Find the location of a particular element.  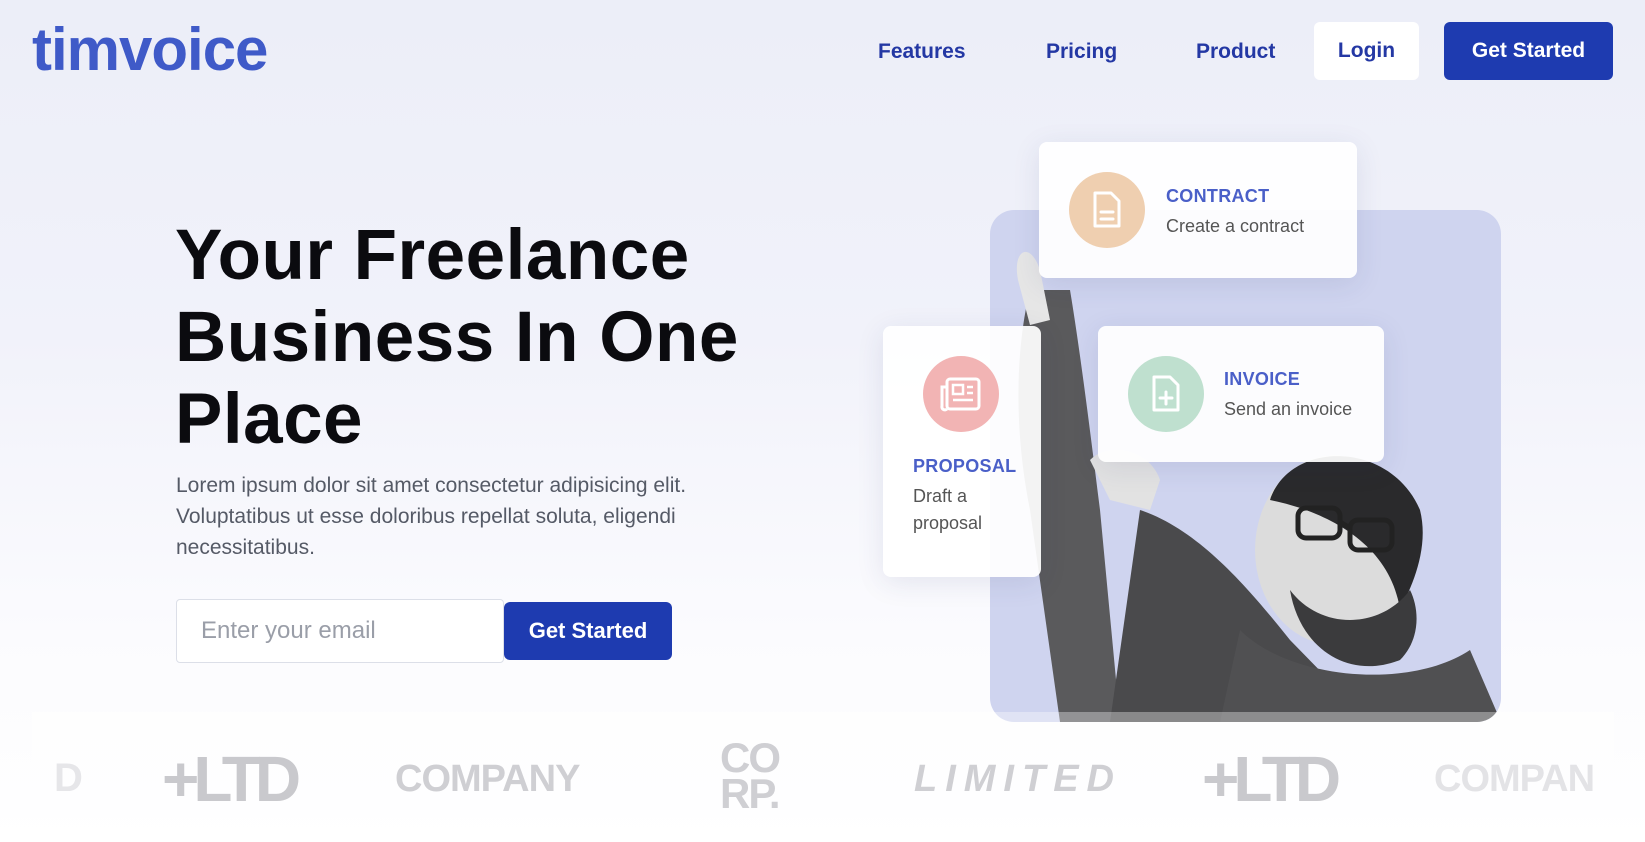

invoice-card: INVOICE Send an invoice is located at coordinates (1241, 394).